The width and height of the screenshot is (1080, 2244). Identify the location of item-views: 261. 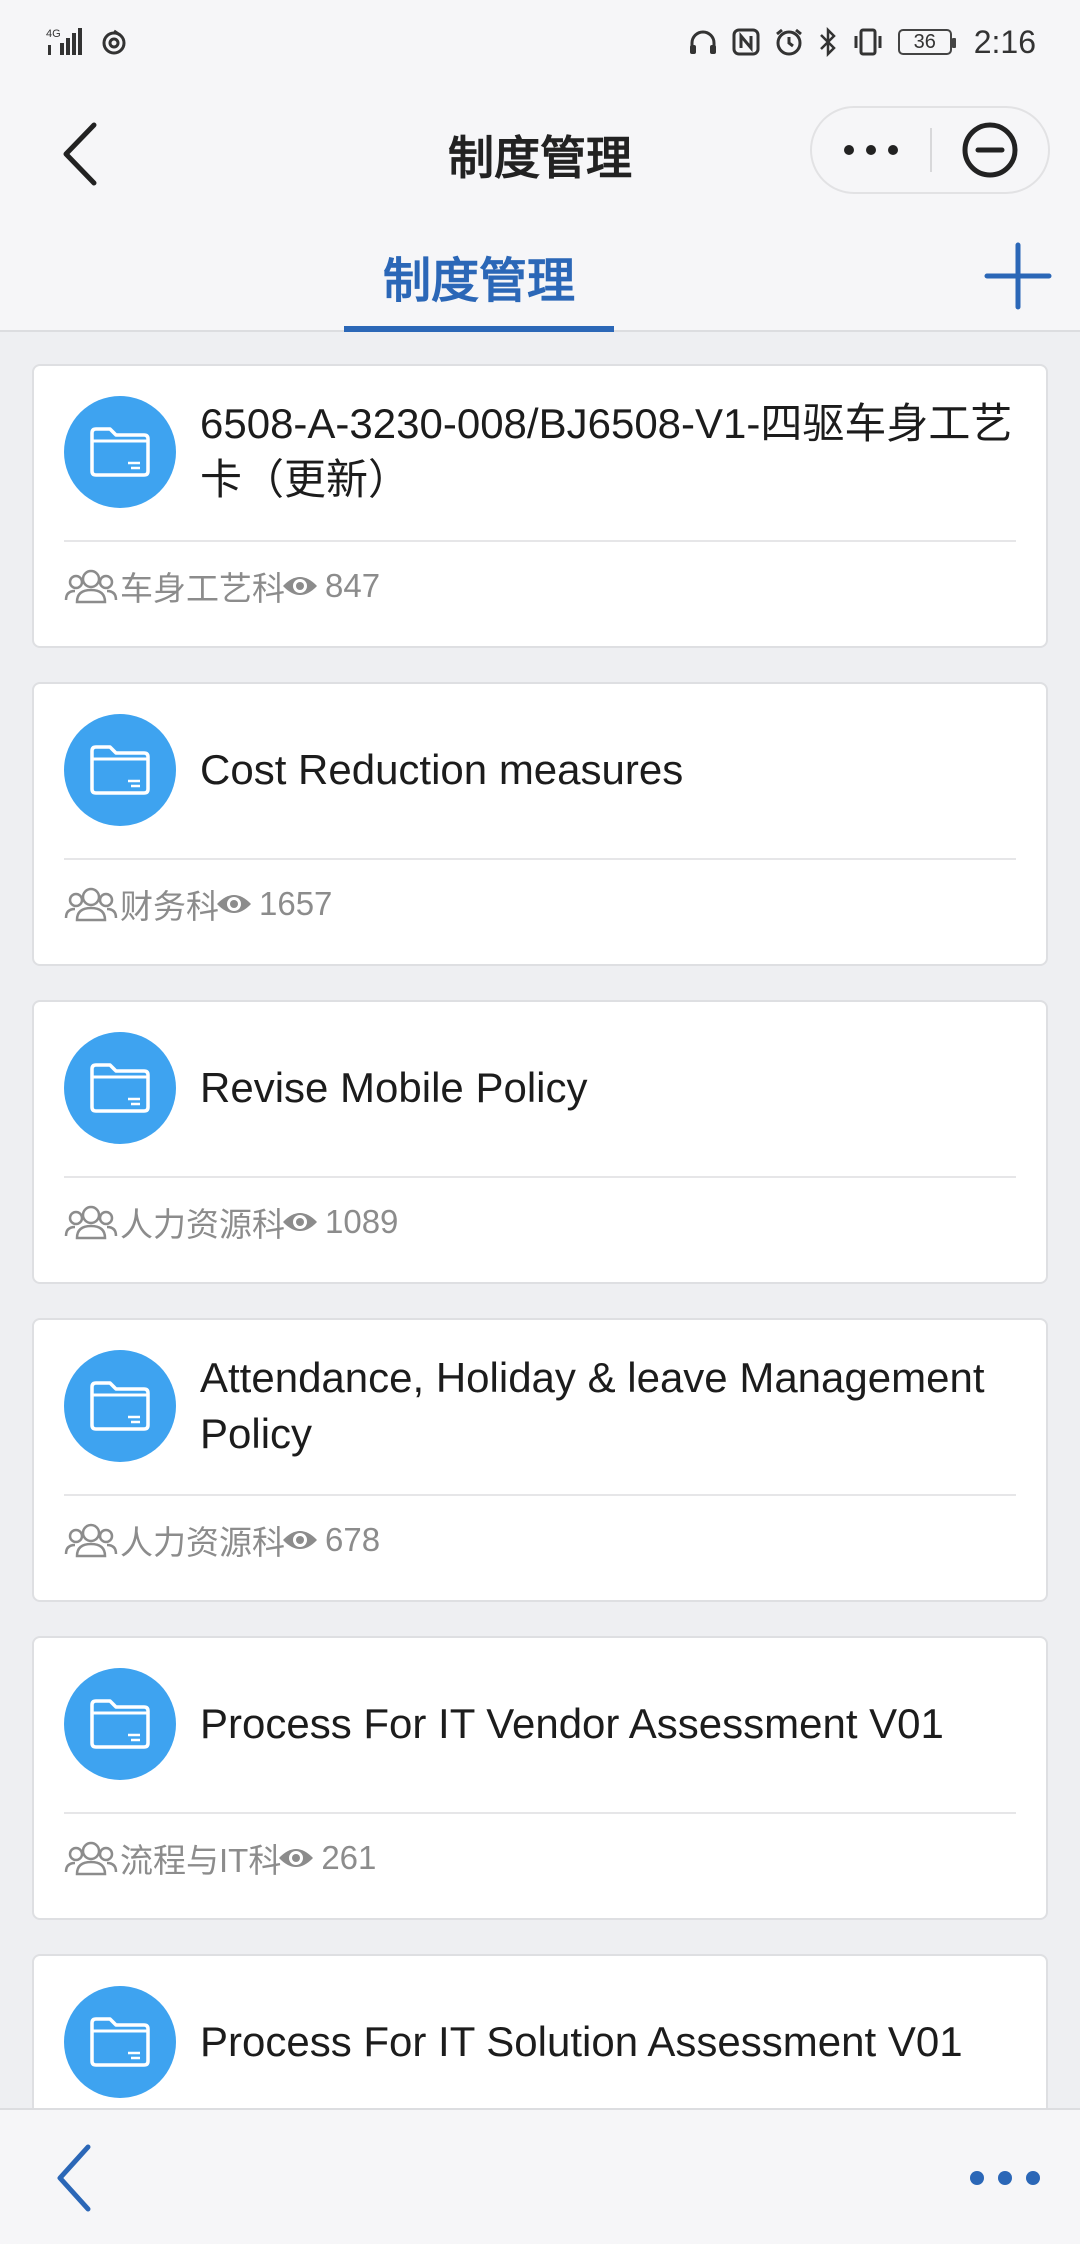
(349, 1857).